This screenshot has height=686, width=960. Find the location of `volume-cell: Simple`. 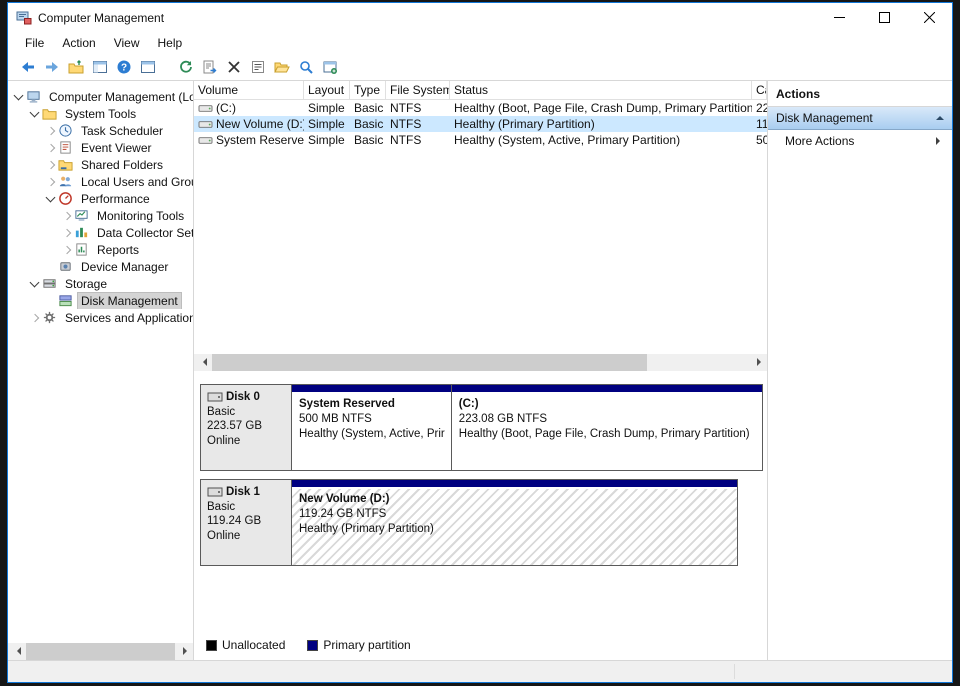

volume-cell: Simple is located at coordinates (326, 140).